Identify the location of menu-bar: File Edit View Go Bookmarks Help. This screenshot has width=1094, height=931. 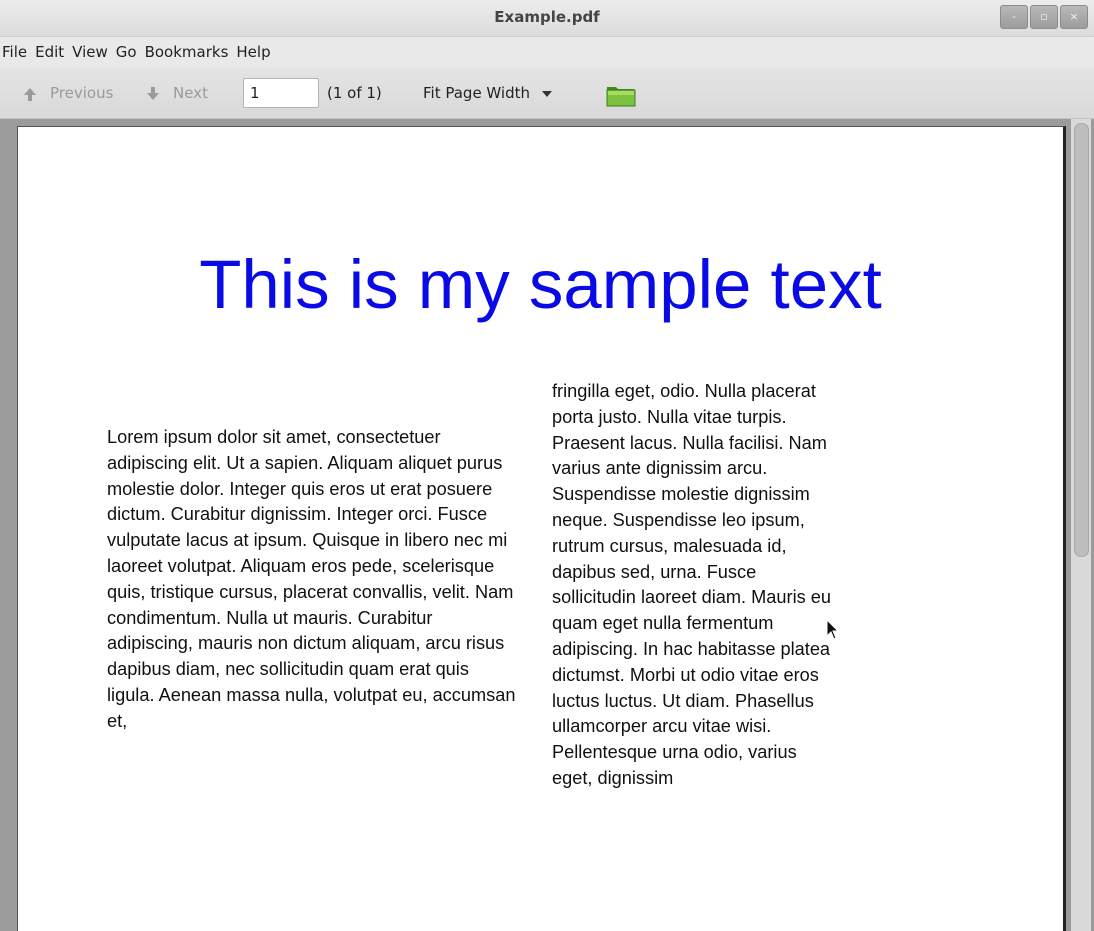
(547, 52).